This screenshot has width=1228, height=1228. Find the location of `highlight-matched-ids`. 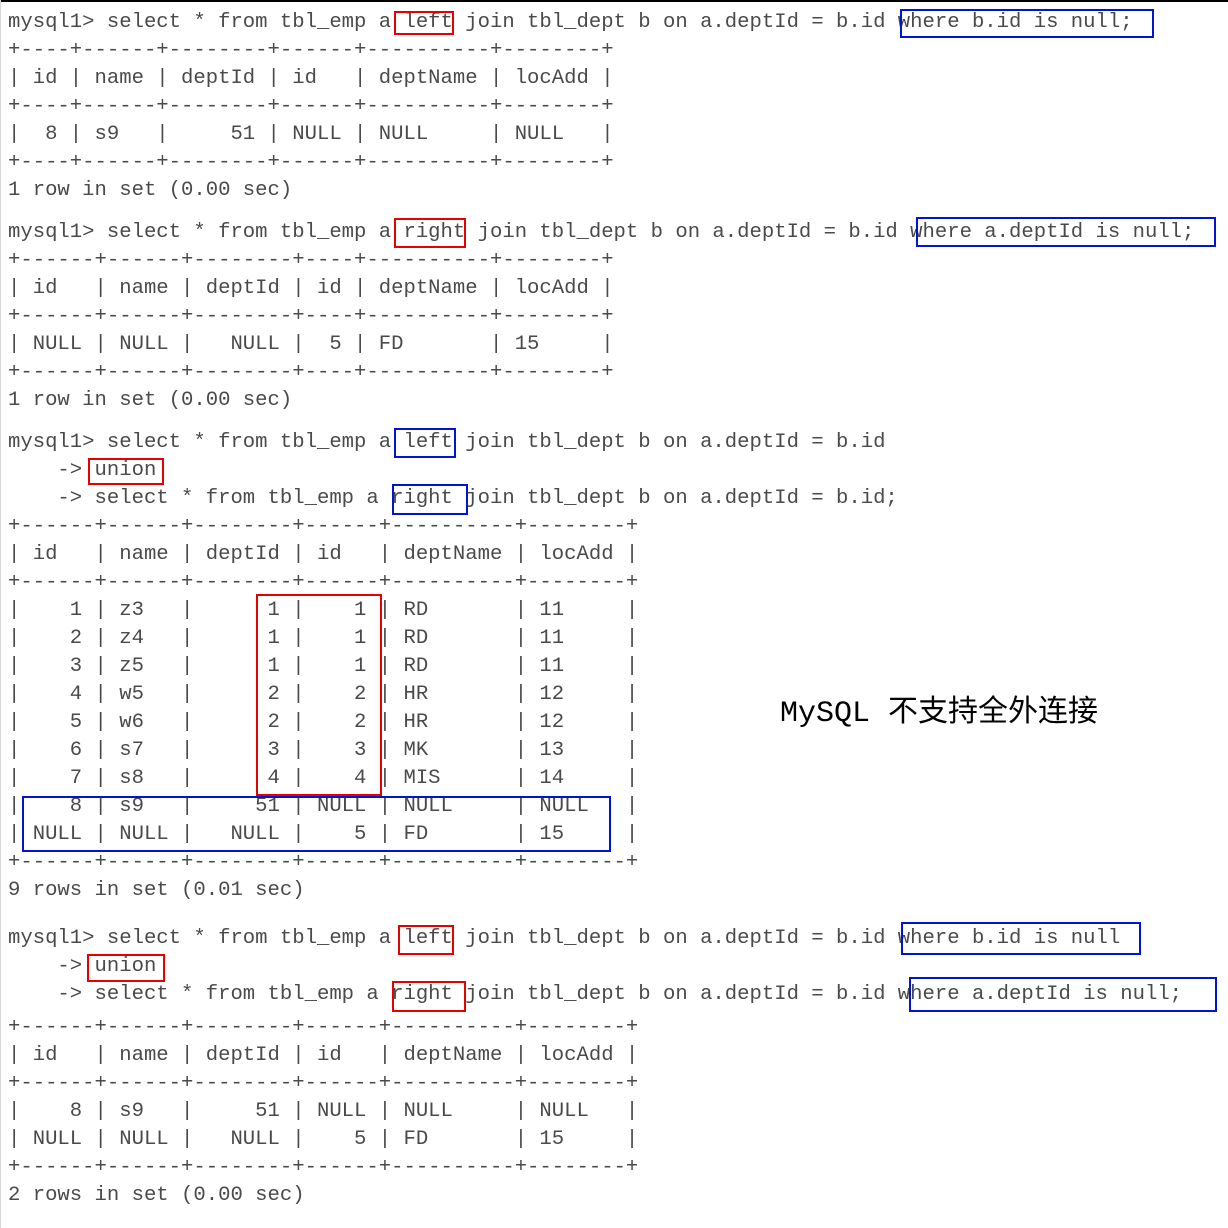

highlight-matched-ids is located at coordinates (319, 695).